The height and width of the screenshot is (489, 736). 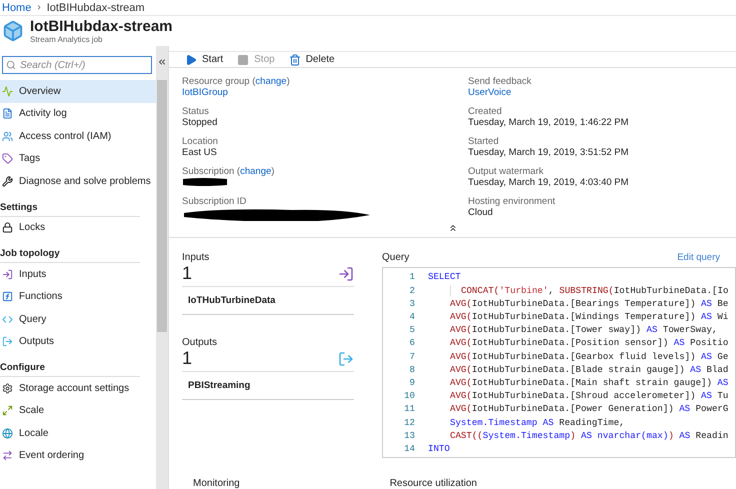 I want to click on trash-icon, so click(x=294, y=60).